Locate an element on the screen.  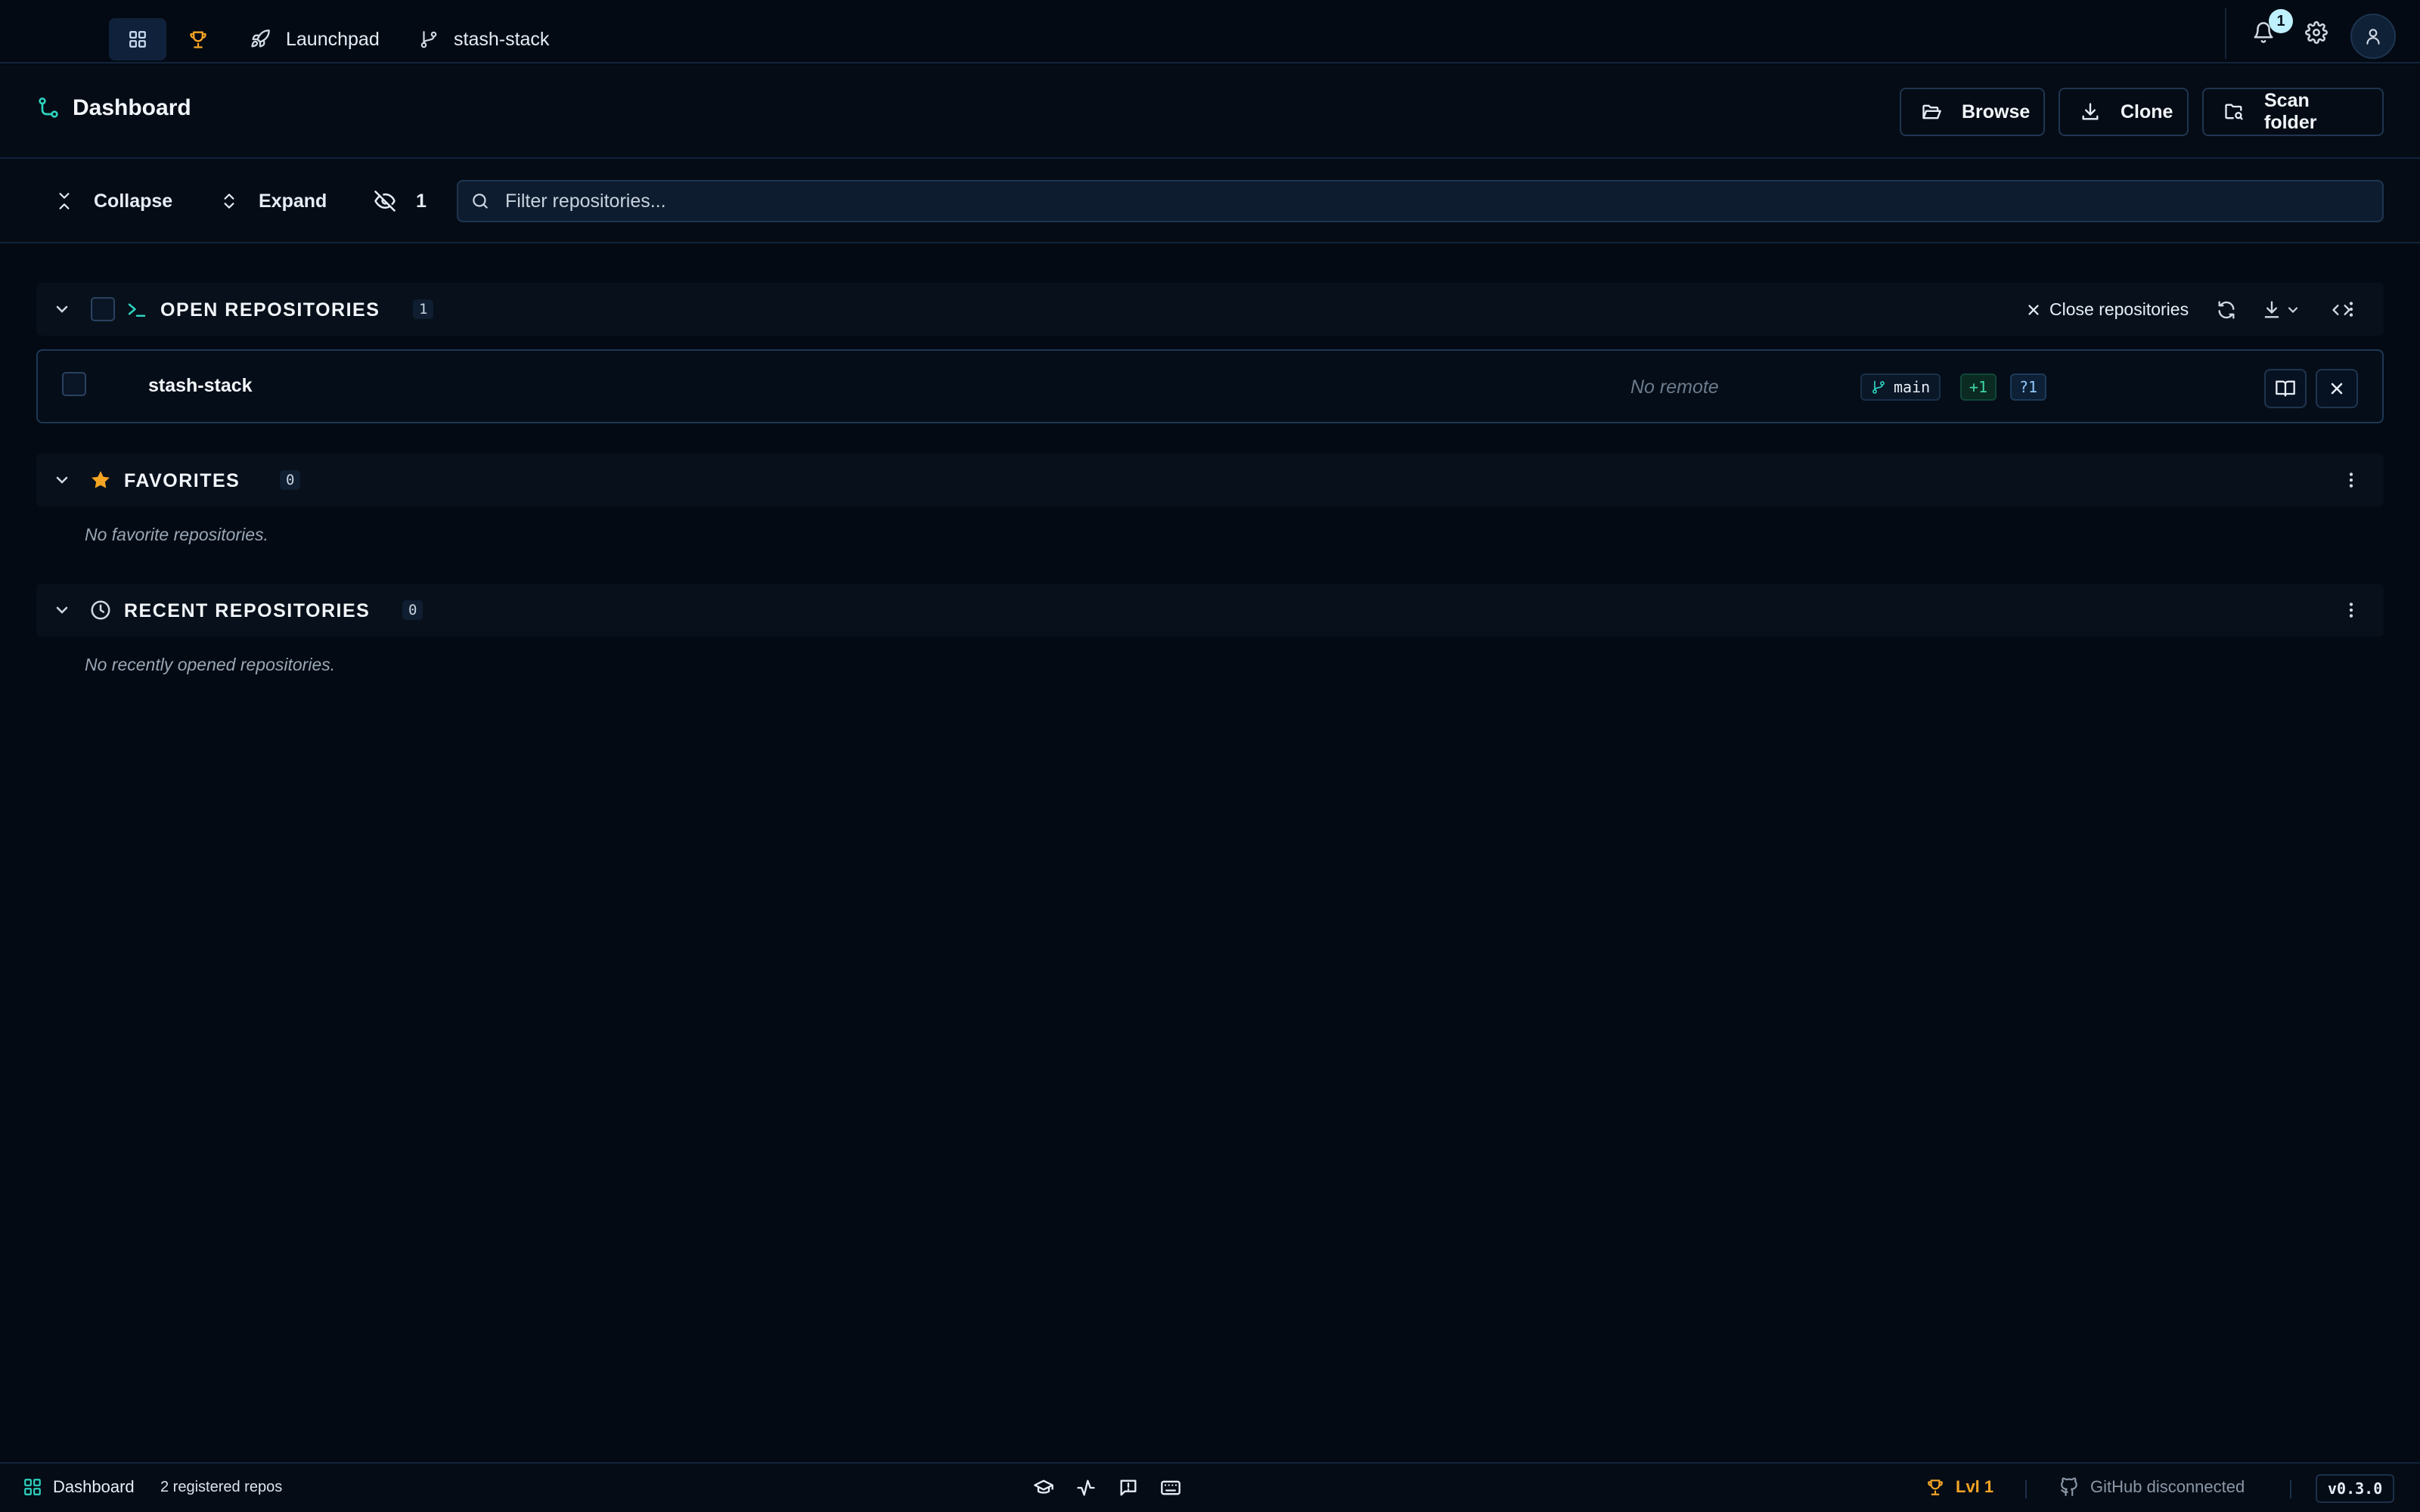
page-title-group: Dashboard is located at coordinates (114, 108).